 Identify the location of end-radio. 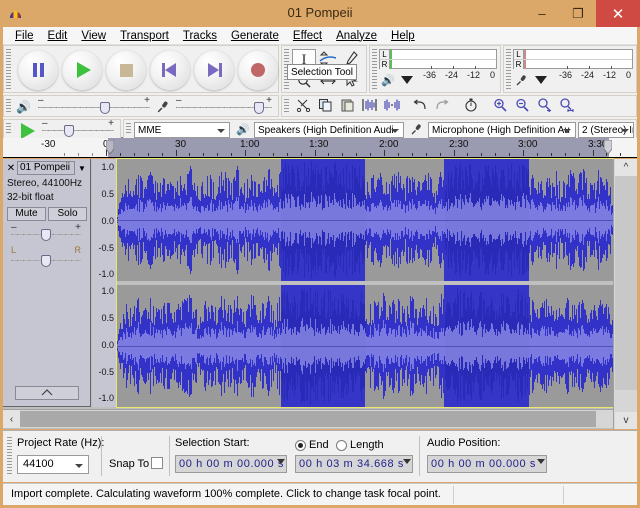
(300, 445).